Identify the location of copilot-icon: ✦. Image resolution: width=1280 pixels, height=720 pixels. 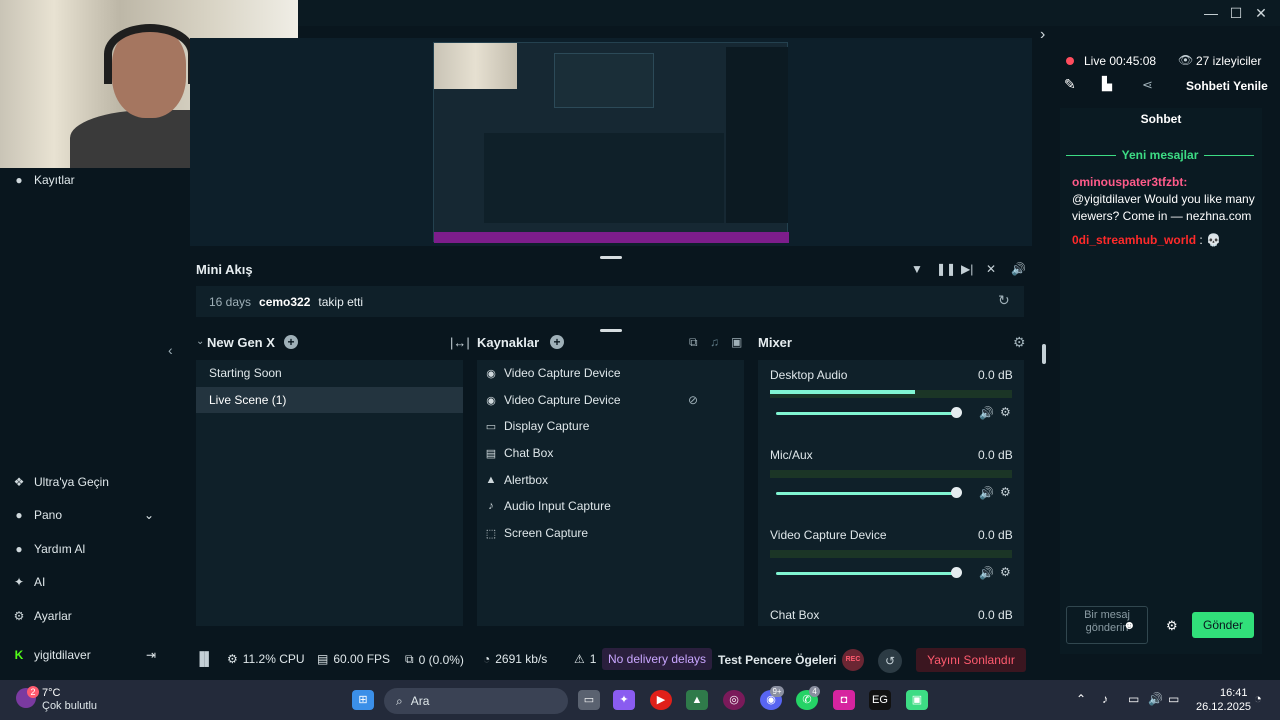
(624, 700).